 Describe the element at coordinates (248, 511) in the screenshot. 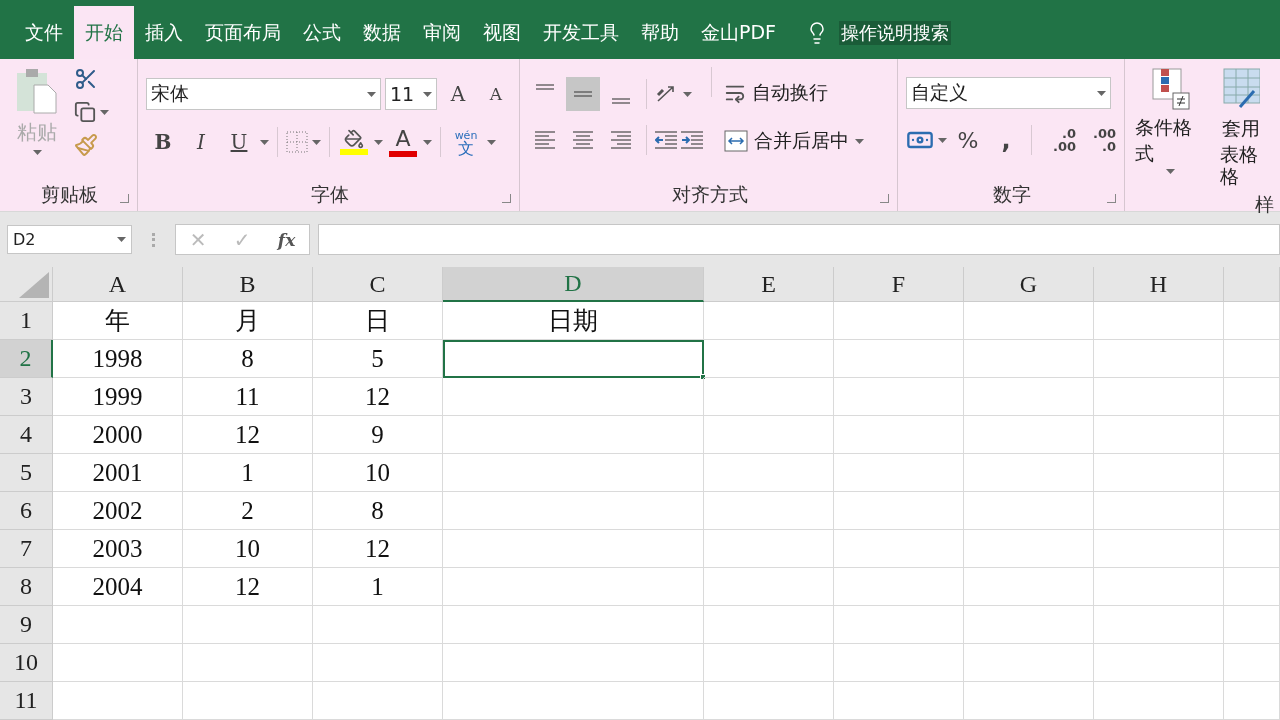

I see `table-cell: 2` at that location.